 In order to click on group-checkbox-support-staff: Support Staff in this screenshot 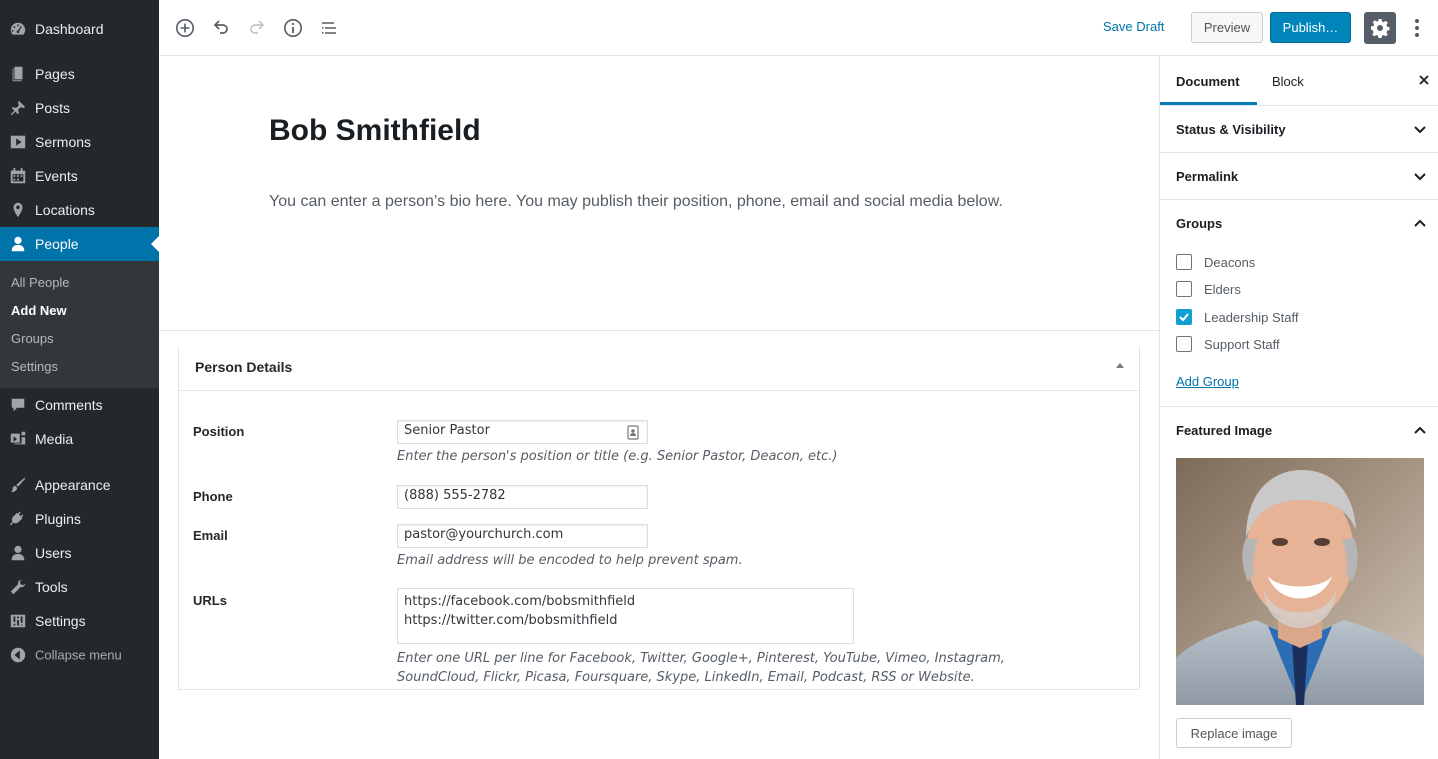, I will do `click(1228, 344)`.